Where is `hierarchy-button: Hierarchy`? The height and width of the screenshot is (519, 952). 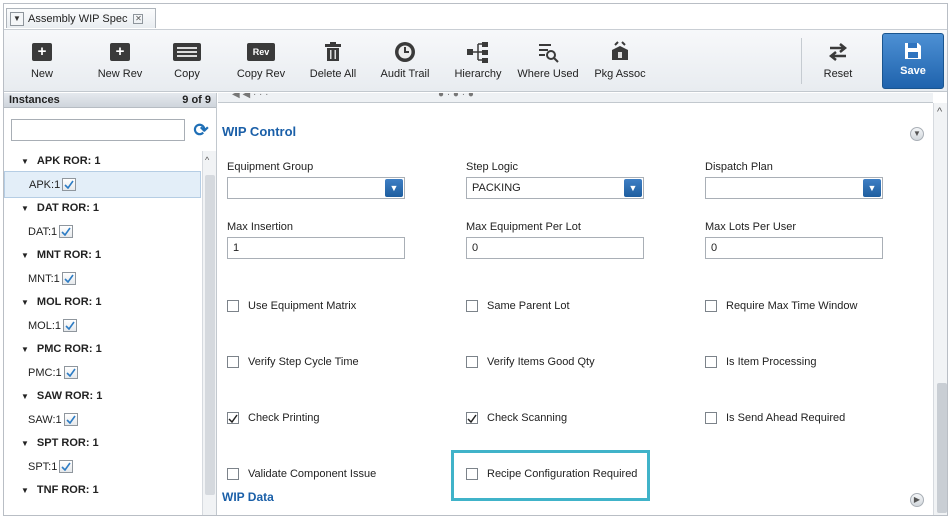 hierarchy-button: Hierarchy is located at coordinates (478, 61).